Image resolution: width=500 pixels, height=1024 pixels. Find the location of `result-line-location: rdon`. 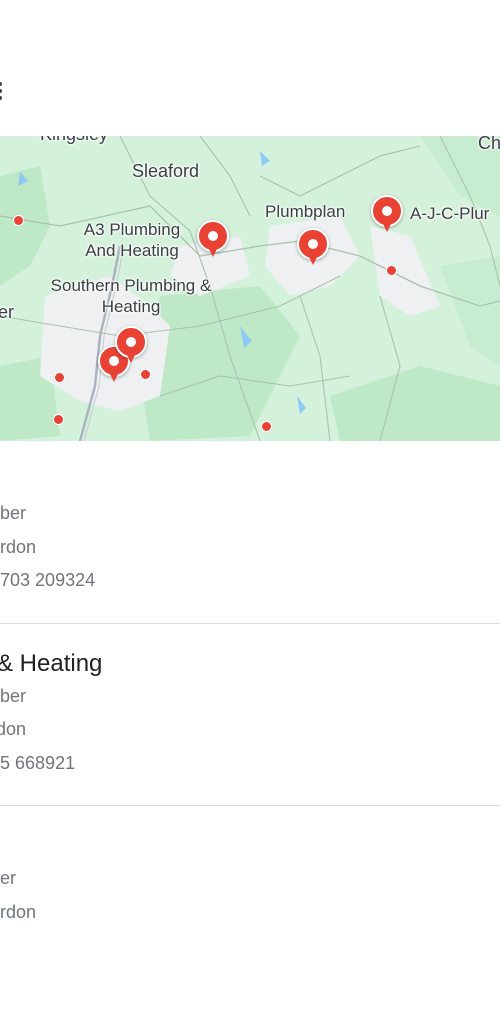

result-line-location: rdon is located at coordinates (13, 729).